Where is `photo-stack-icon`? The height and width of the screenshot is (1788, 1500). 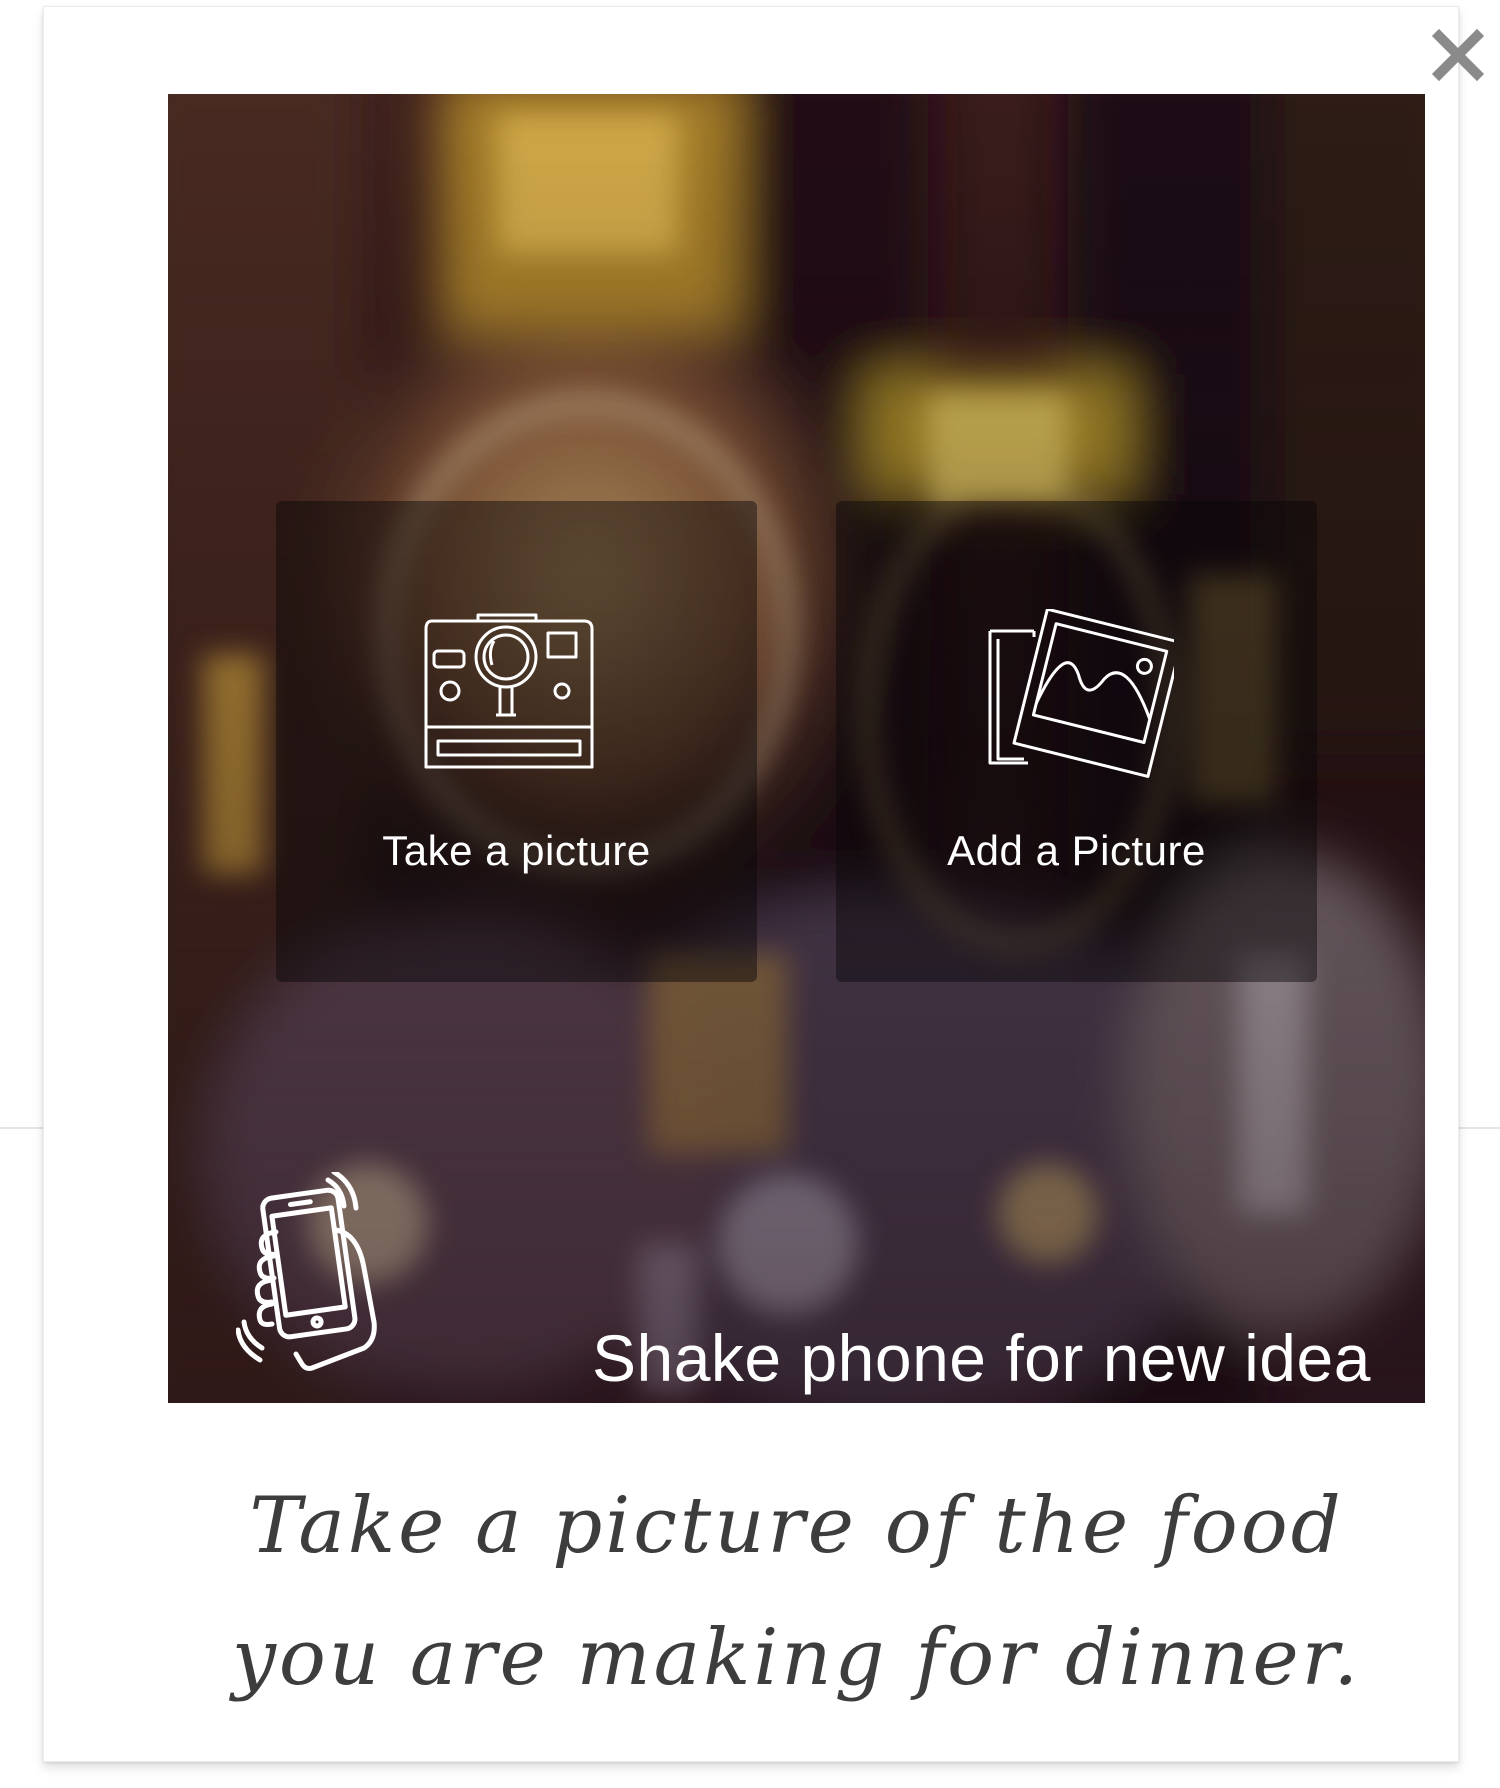
photo-stack-icon is located at coordinates (1081, 693).